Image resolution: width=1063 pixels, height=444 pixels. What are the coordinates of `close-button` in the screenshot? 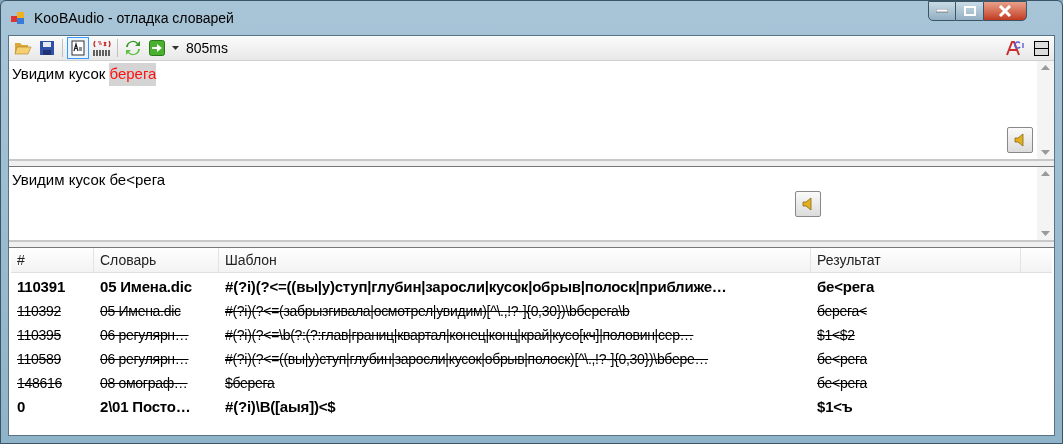 It's located at (1005, 11).